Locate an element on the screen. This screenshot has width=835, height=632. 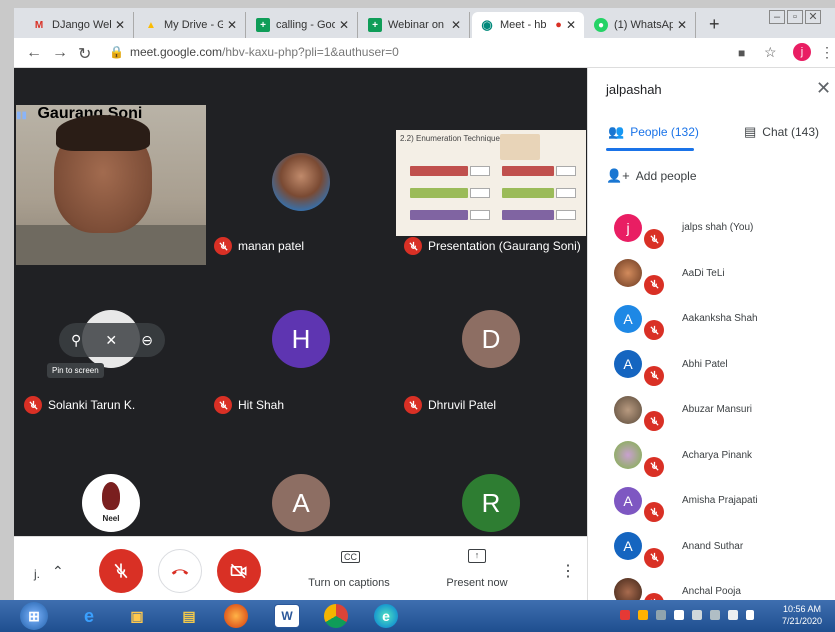
tile-name: manan patel is located at coordinates (259, 246).